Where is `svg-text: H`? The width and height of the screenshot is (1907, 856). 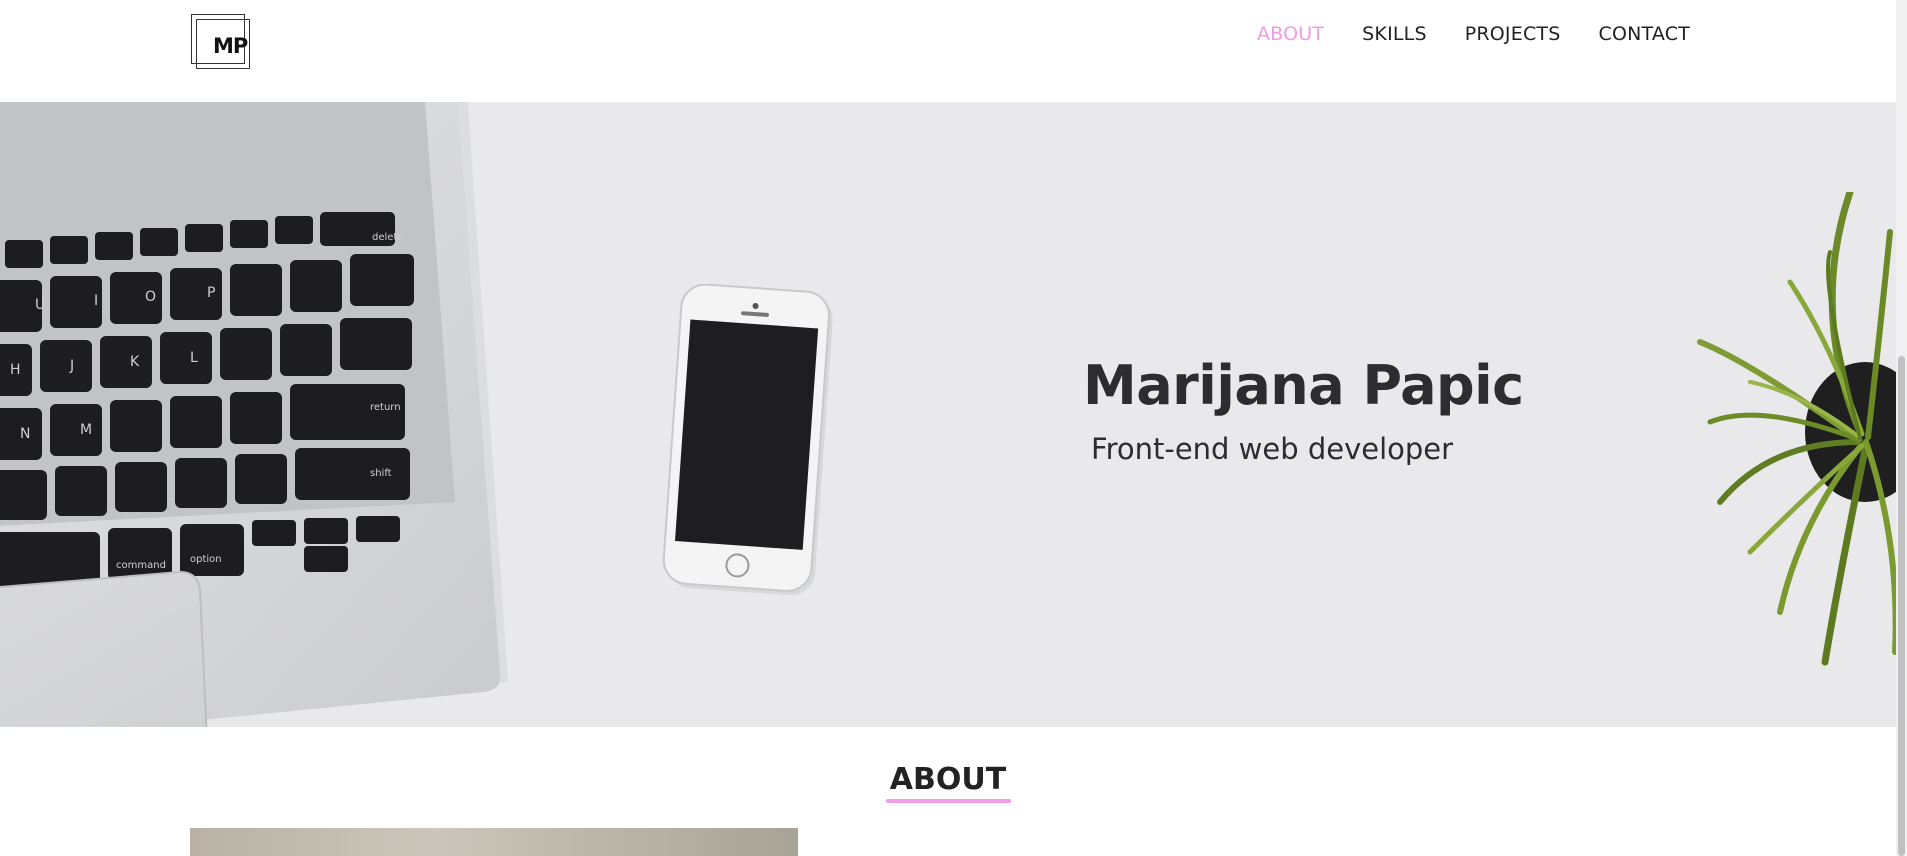 svg-text: H is located at coordinates (15, 370).